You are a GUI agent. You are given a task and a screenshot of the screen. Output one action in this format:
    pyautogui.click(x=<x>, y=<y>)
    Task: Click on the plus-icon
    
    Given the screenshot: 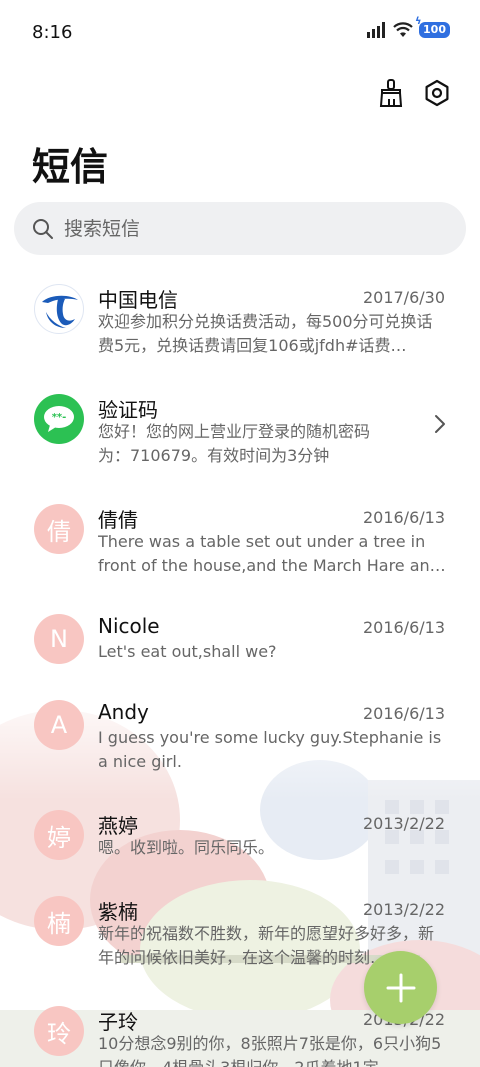 What is the action you would take?
    pyautogui.click(x=400, y=987)
    